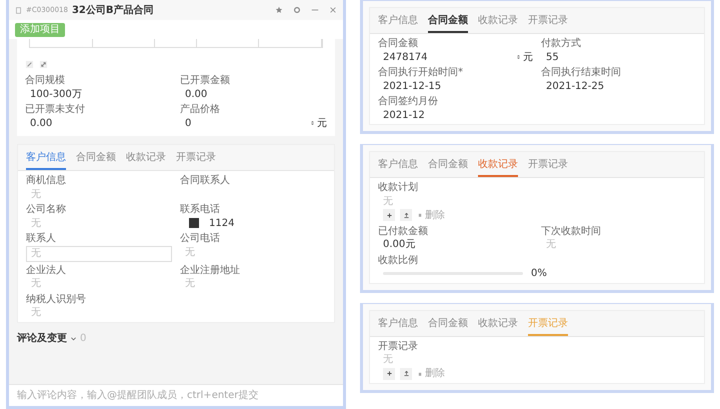  I want to click on field-label: 企业法人, so click(46, 270).